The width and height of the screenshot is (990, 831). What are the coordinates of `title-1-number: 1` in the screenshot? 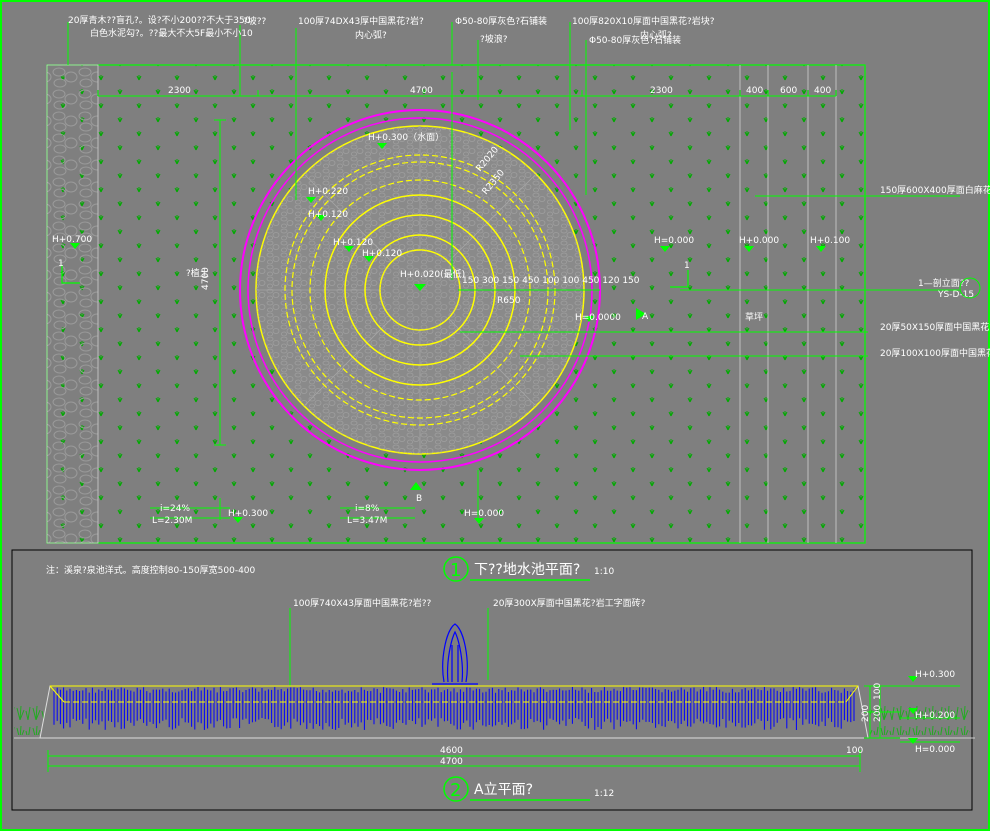 It's located at (455, 570).